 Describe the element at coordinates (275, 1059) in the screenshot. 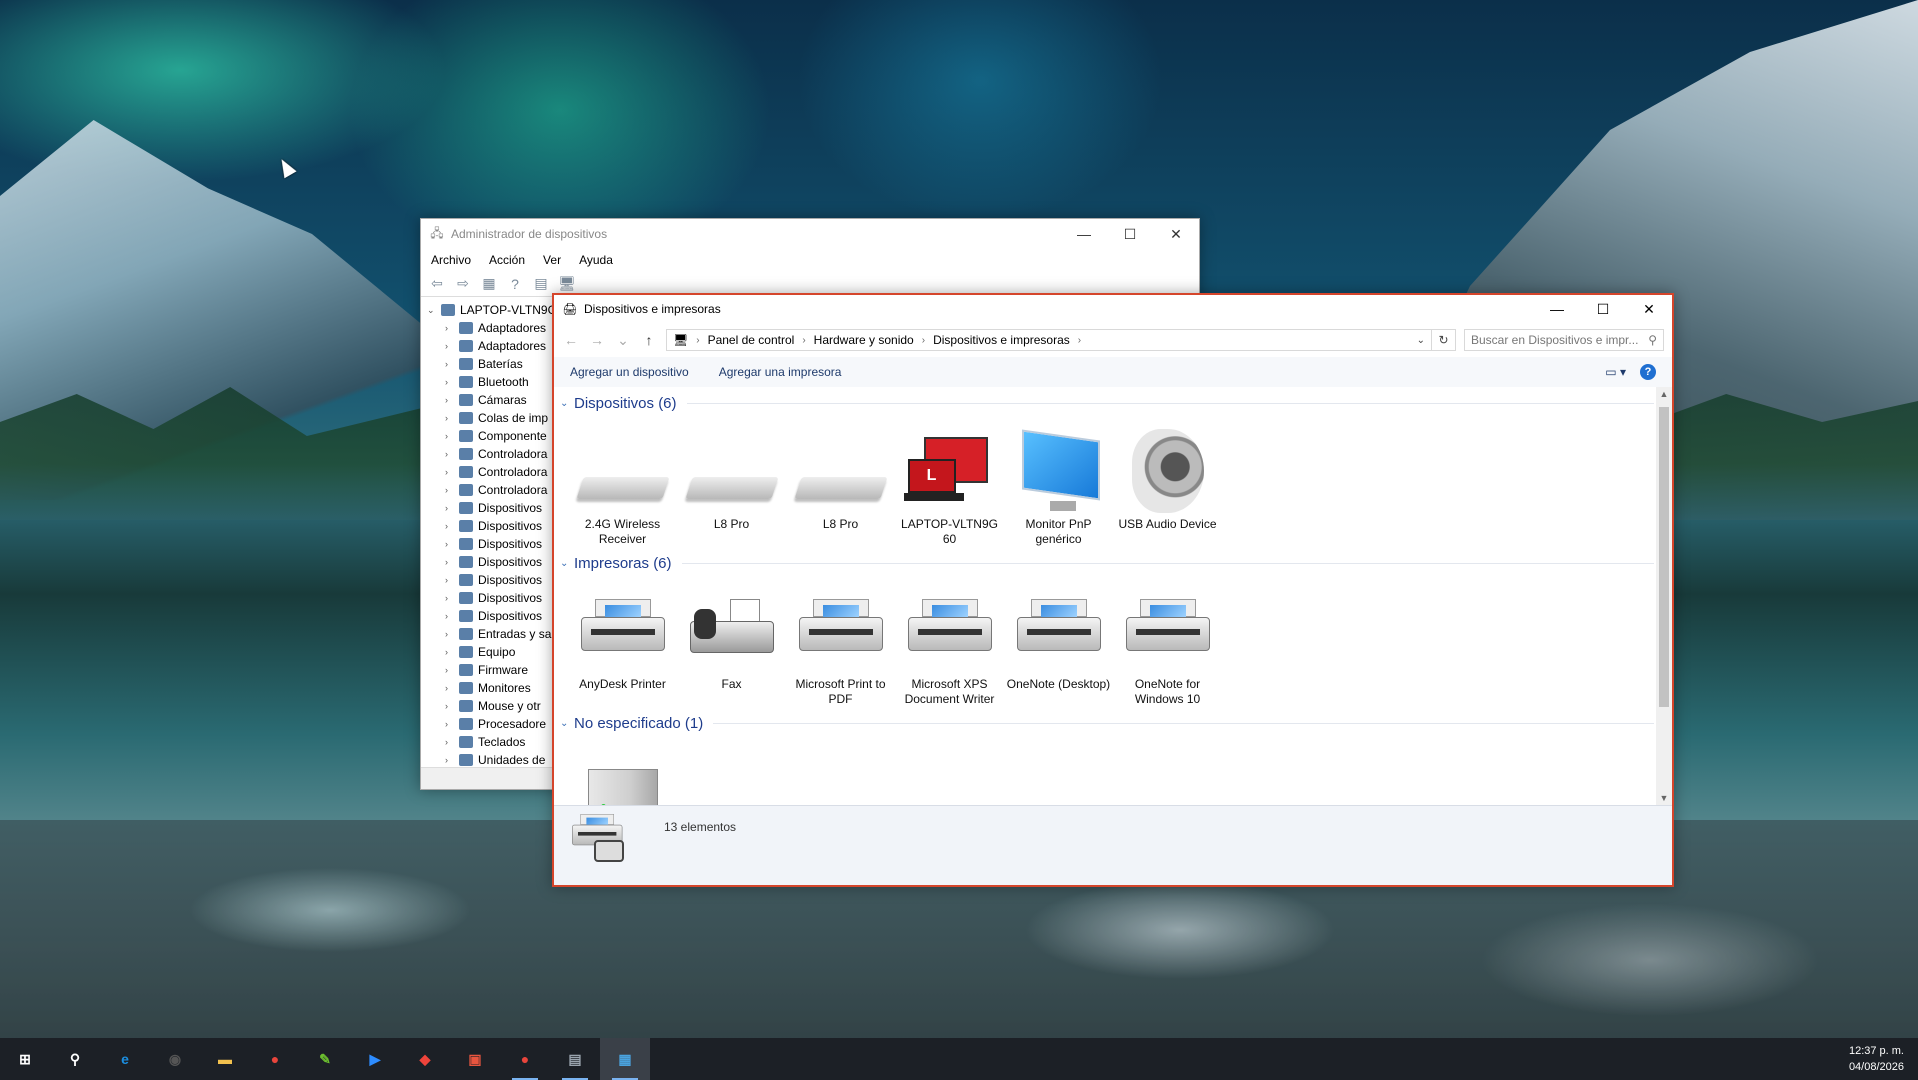

I see `chrome-icon: ●` at that location.